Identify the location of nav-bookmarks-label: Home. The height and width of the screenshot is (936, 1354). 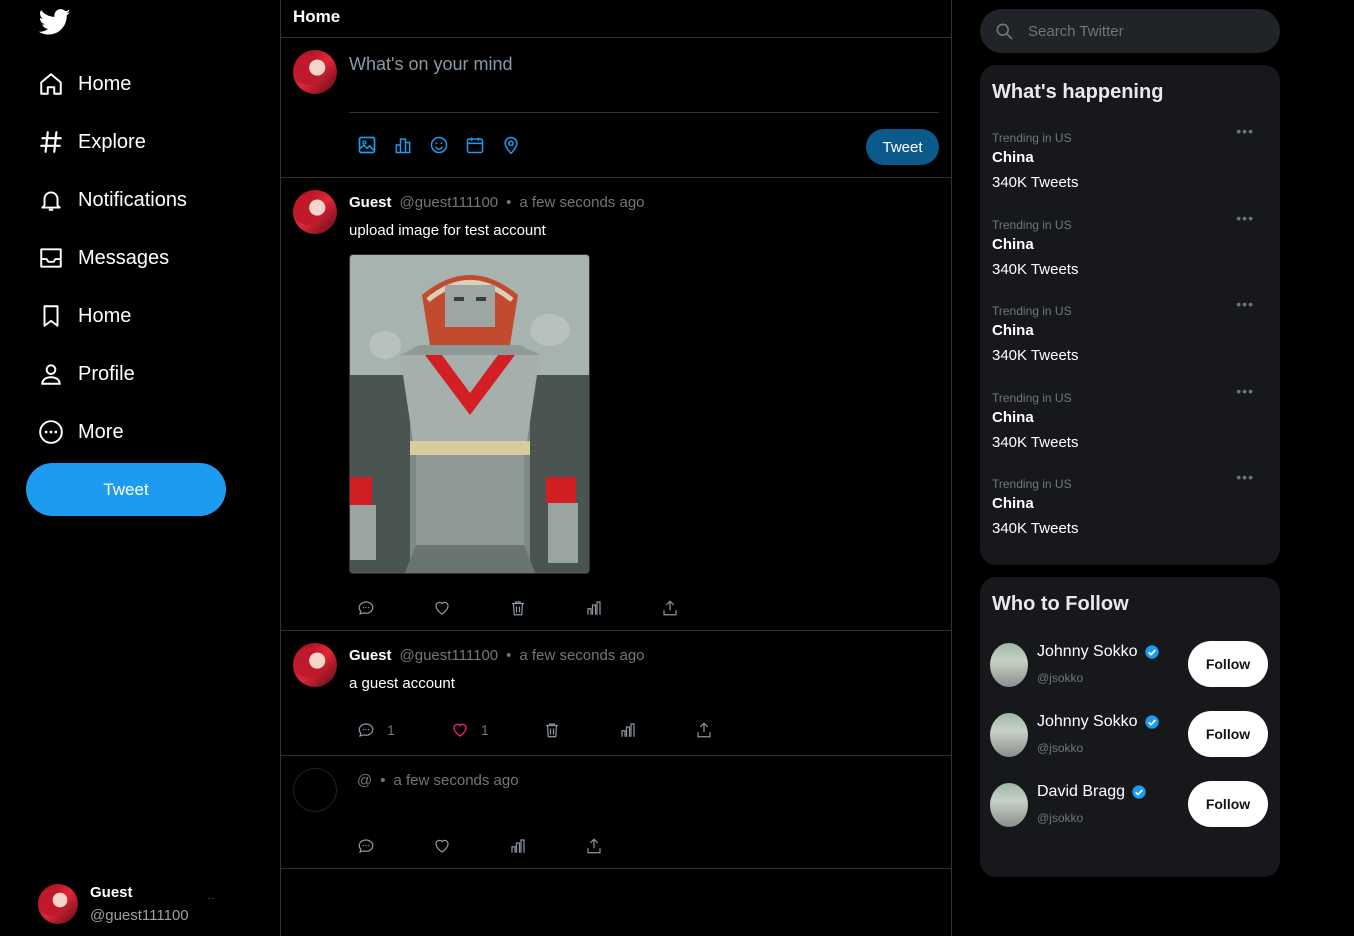
(105, 315).